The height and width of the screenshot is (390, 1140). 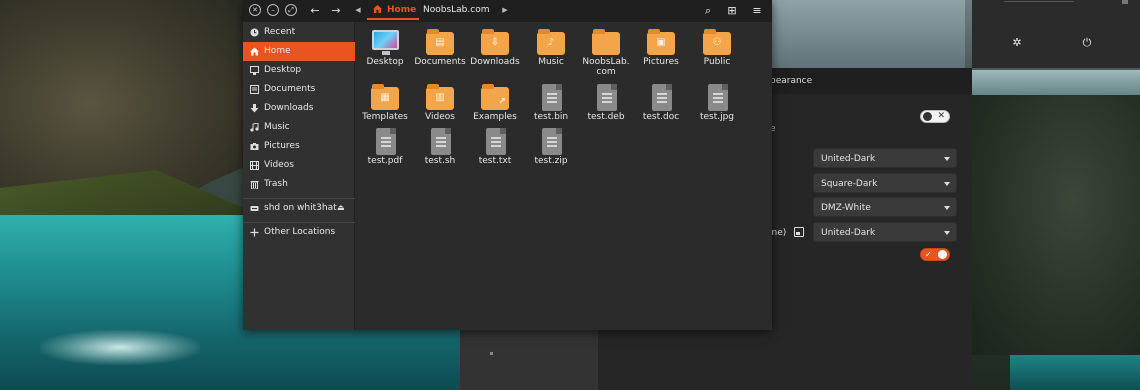 What do you see at coordinates (495, 62) in the screenshot?
I see `file-label: Downloads` at bounding box center [495, 62].